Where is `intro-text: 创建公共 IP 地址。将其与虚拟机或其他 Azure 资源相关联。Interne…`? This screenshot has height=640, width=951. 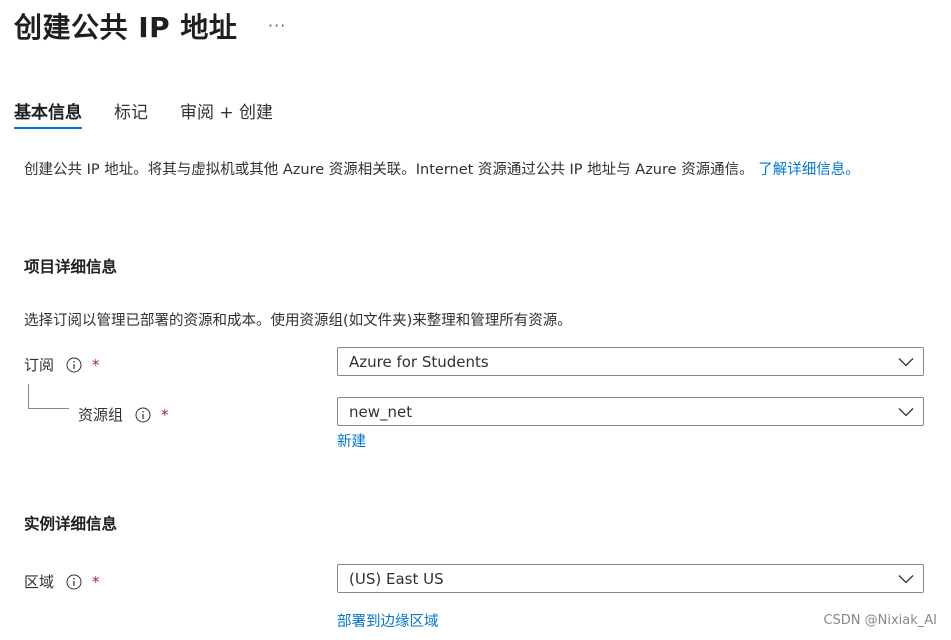
intro-text: 创建公共 IP 地址。将其与虚拟机或其他 Azure 资源相关联。Interne… is located at coordinates (442, 168).